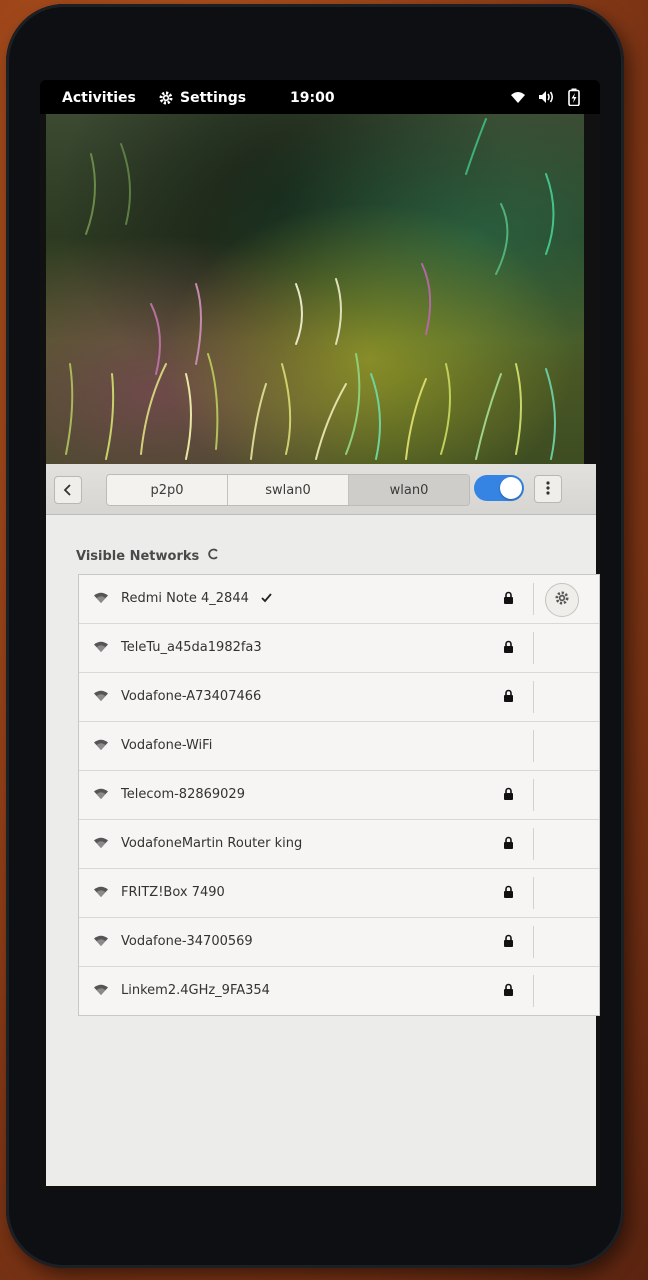  What do you see at coordinates (183, 794) in the screenshot?
I see `network-name: Telecom-82869029` at bounding box center [183, 794].